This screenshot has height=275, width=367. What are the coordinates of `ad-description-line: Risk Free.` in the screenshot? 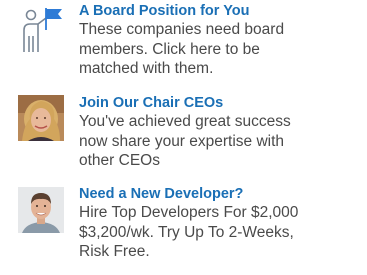 It's located at (114, 251).